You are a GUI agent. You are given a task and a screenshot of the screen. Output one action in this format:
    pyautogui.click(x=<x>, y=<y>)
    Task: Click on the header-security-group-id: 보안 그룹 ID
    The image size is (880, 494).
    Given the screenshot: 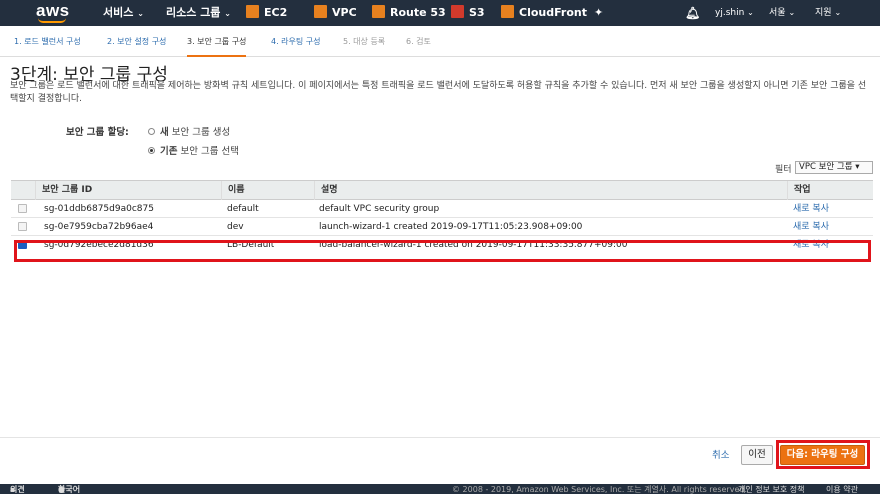 What is the action you would take?
    pyautogui.click(x=128, y=190)
    